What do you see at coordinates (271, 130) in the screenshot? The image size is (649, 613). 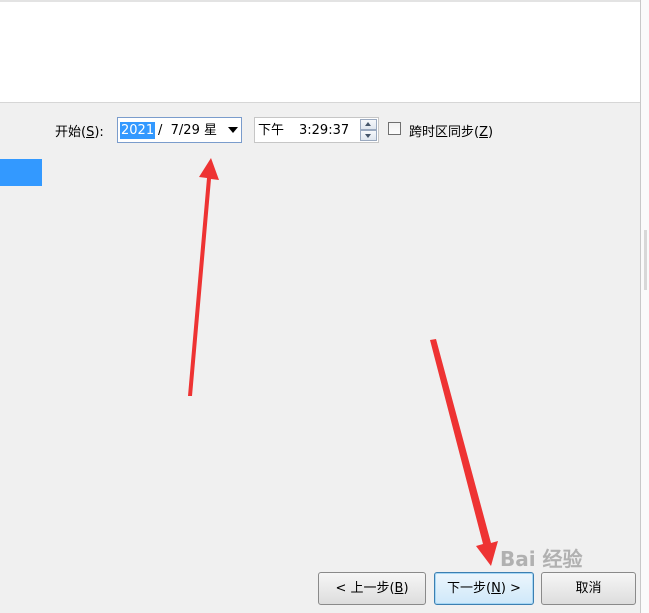 I see `time-ampm-field: 下午` at bounding box center [271, 130].